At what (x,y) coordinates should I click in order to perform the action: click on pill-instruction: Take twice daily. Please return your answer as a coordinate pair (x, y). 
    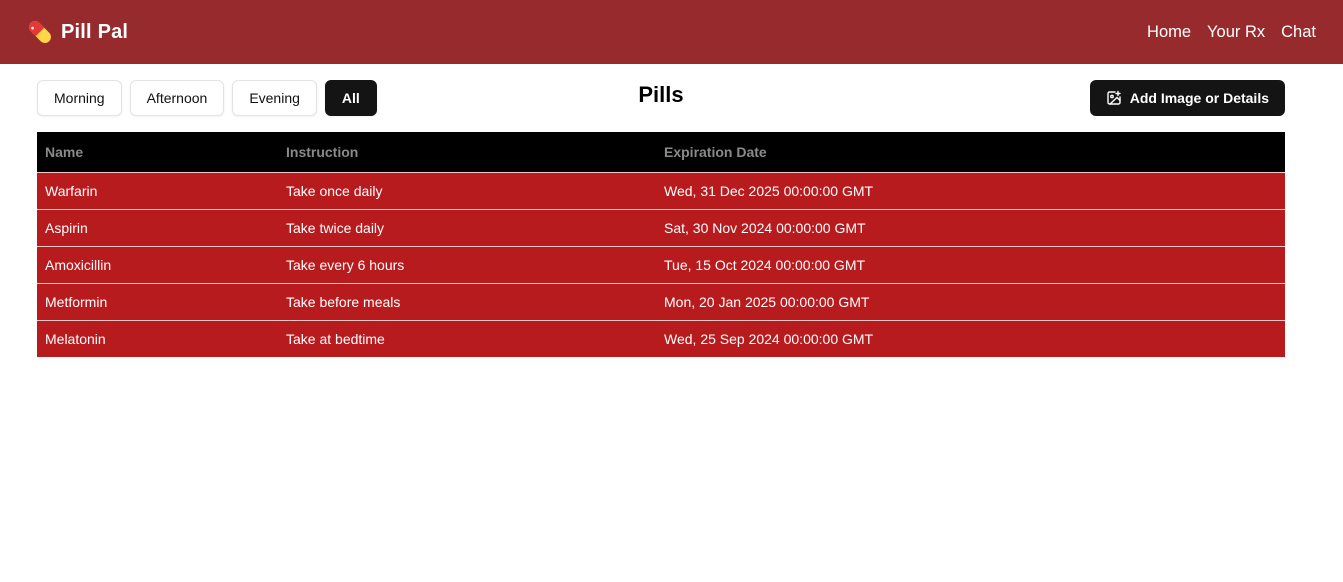
    Looking at the image, I should click on (335, 227).